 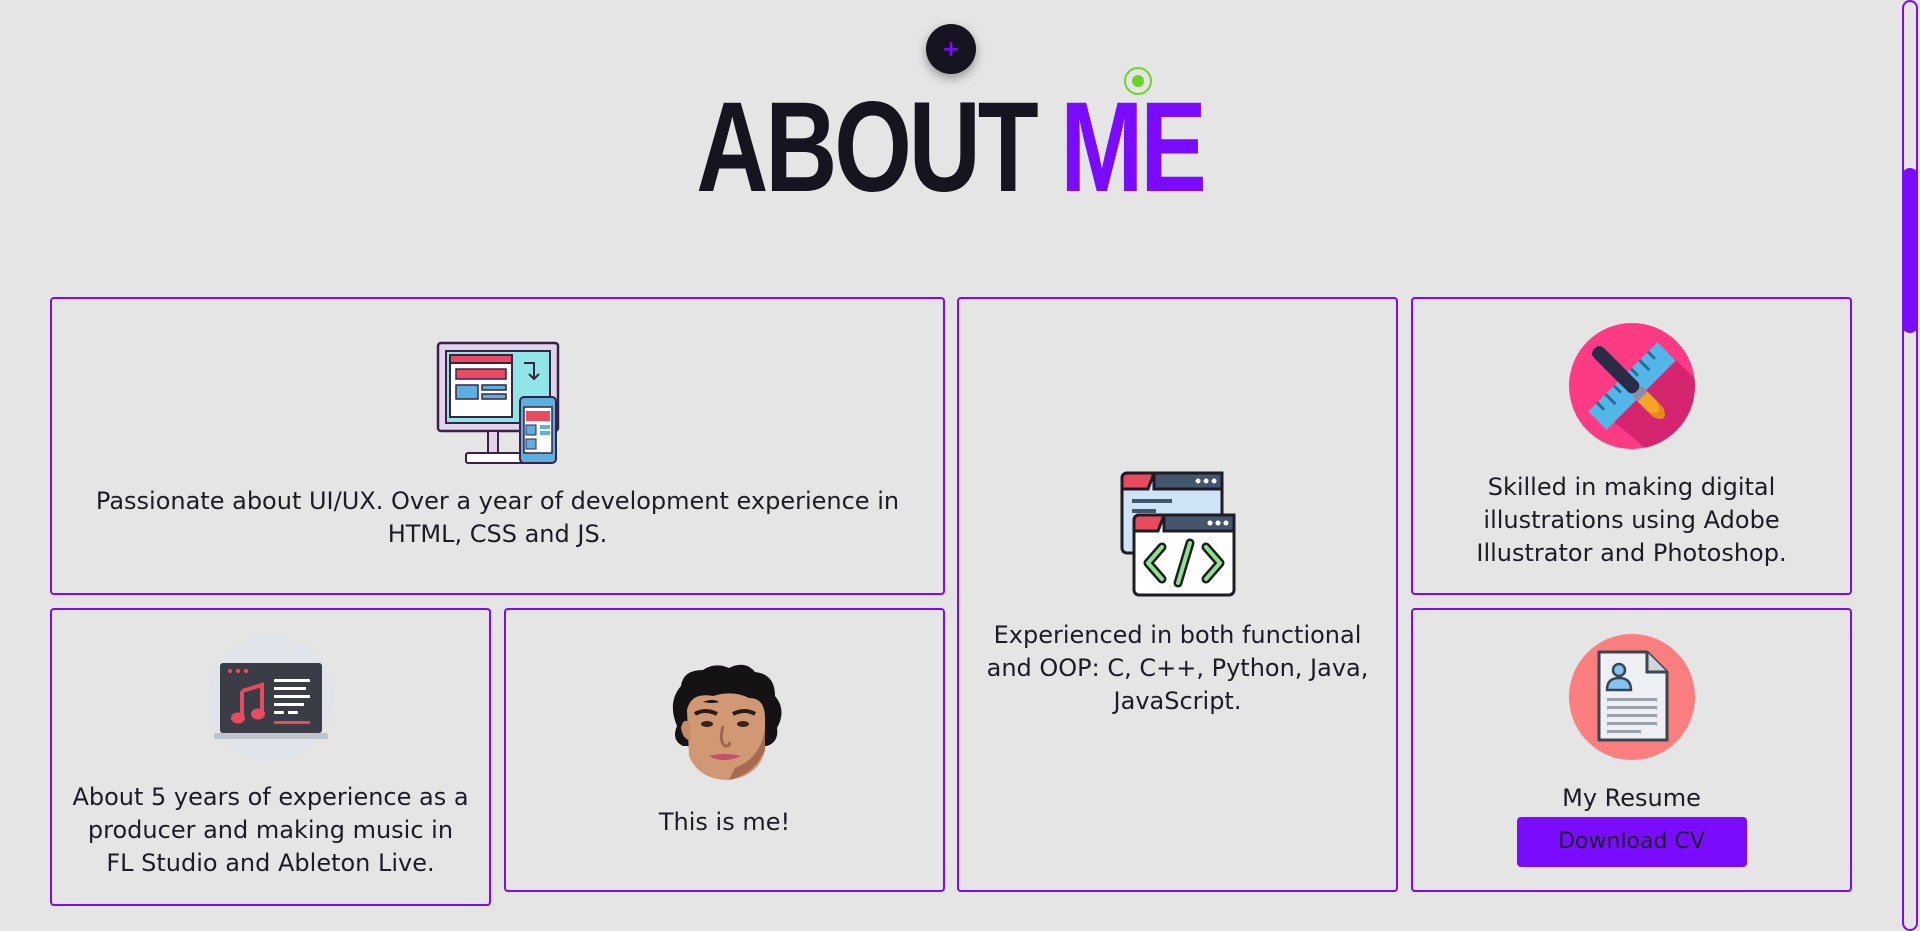 I want to click on download-cv-button: Download CV, so click(x=1631, y=841).